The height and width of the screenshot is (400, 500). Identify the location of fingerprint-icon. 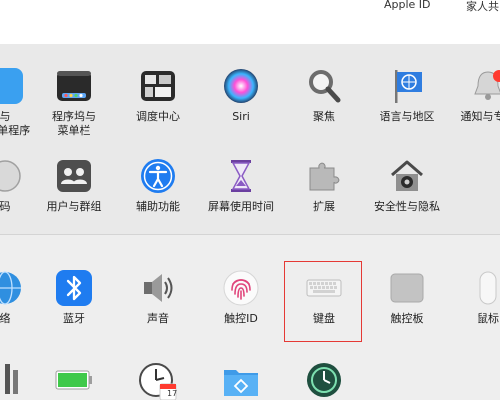
(241, 288).